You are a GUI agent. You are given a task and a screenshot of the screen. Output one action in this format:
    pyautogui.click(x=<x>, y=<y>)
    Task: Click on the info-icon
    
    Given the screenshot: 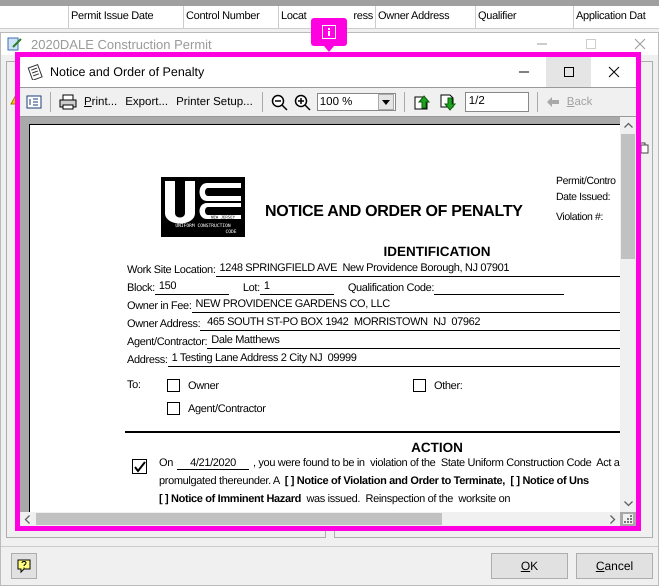 What is the action you would take?
    pyautogui.click(x=329, y=32)
    